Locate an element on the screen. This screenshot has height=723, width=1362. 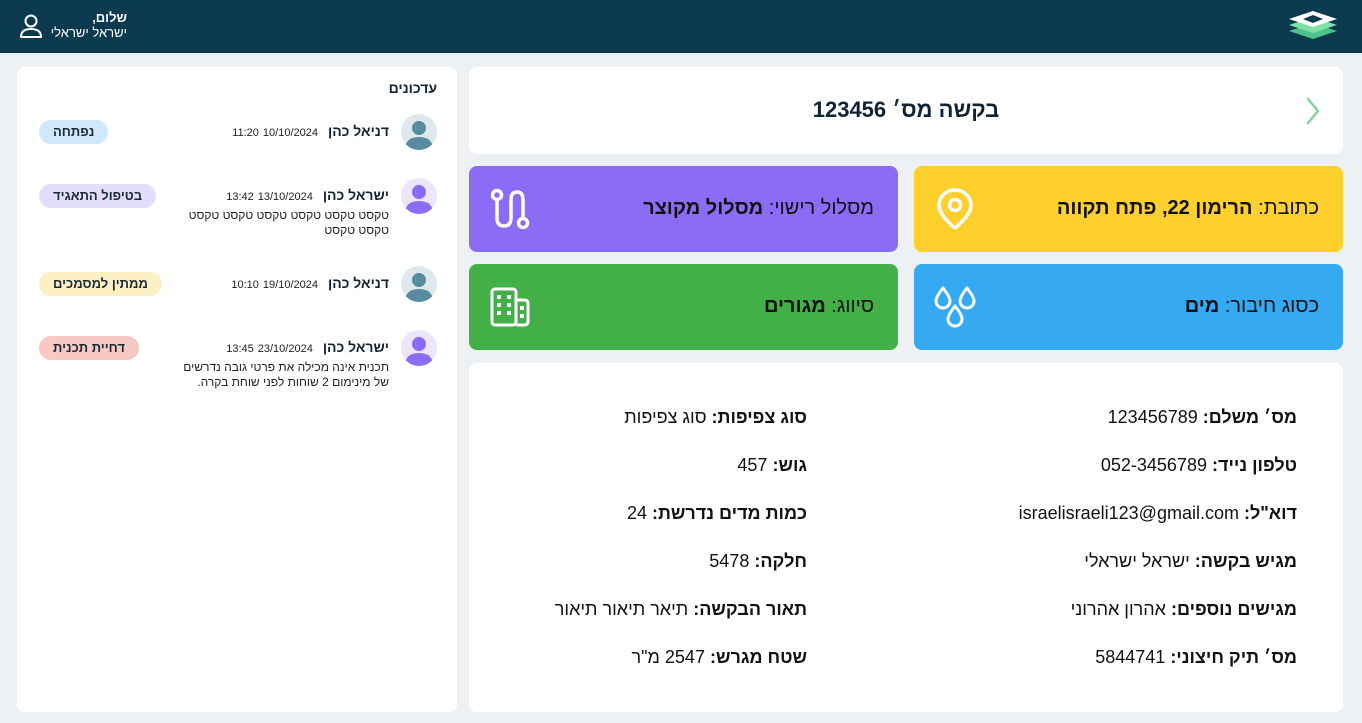
page-title: בקשה מס׳ 123456 is located at coordinates (906, 109).